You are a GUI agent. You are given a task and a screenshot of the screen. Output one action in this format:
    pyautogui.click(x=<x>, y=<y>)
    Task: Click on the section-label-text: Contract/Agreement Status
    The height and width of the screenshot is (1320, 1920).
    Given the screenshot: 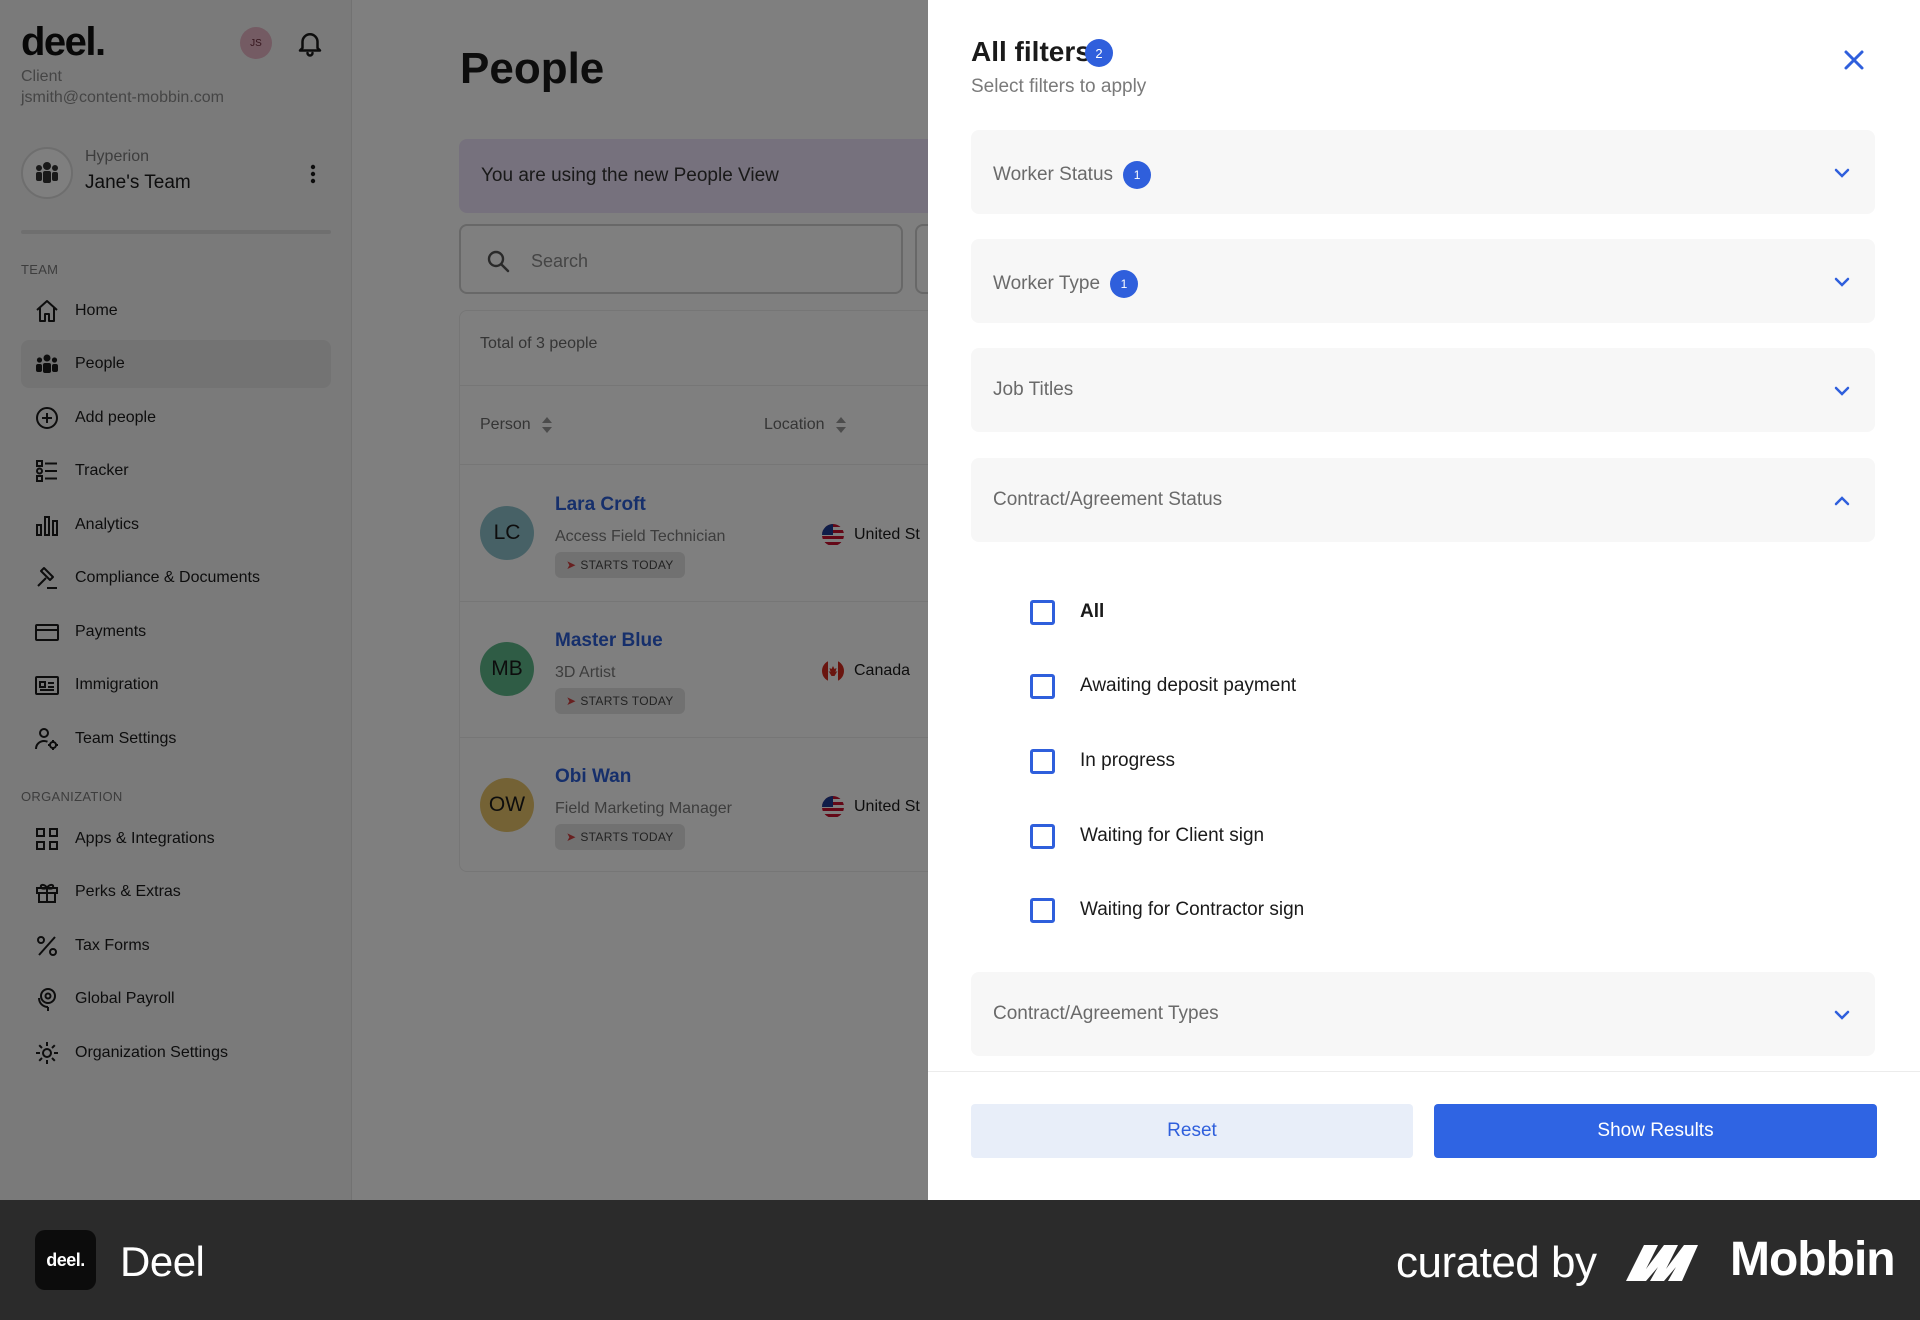 What is the action you would take?
    pyautogui.click(x=1108, y=499)
    